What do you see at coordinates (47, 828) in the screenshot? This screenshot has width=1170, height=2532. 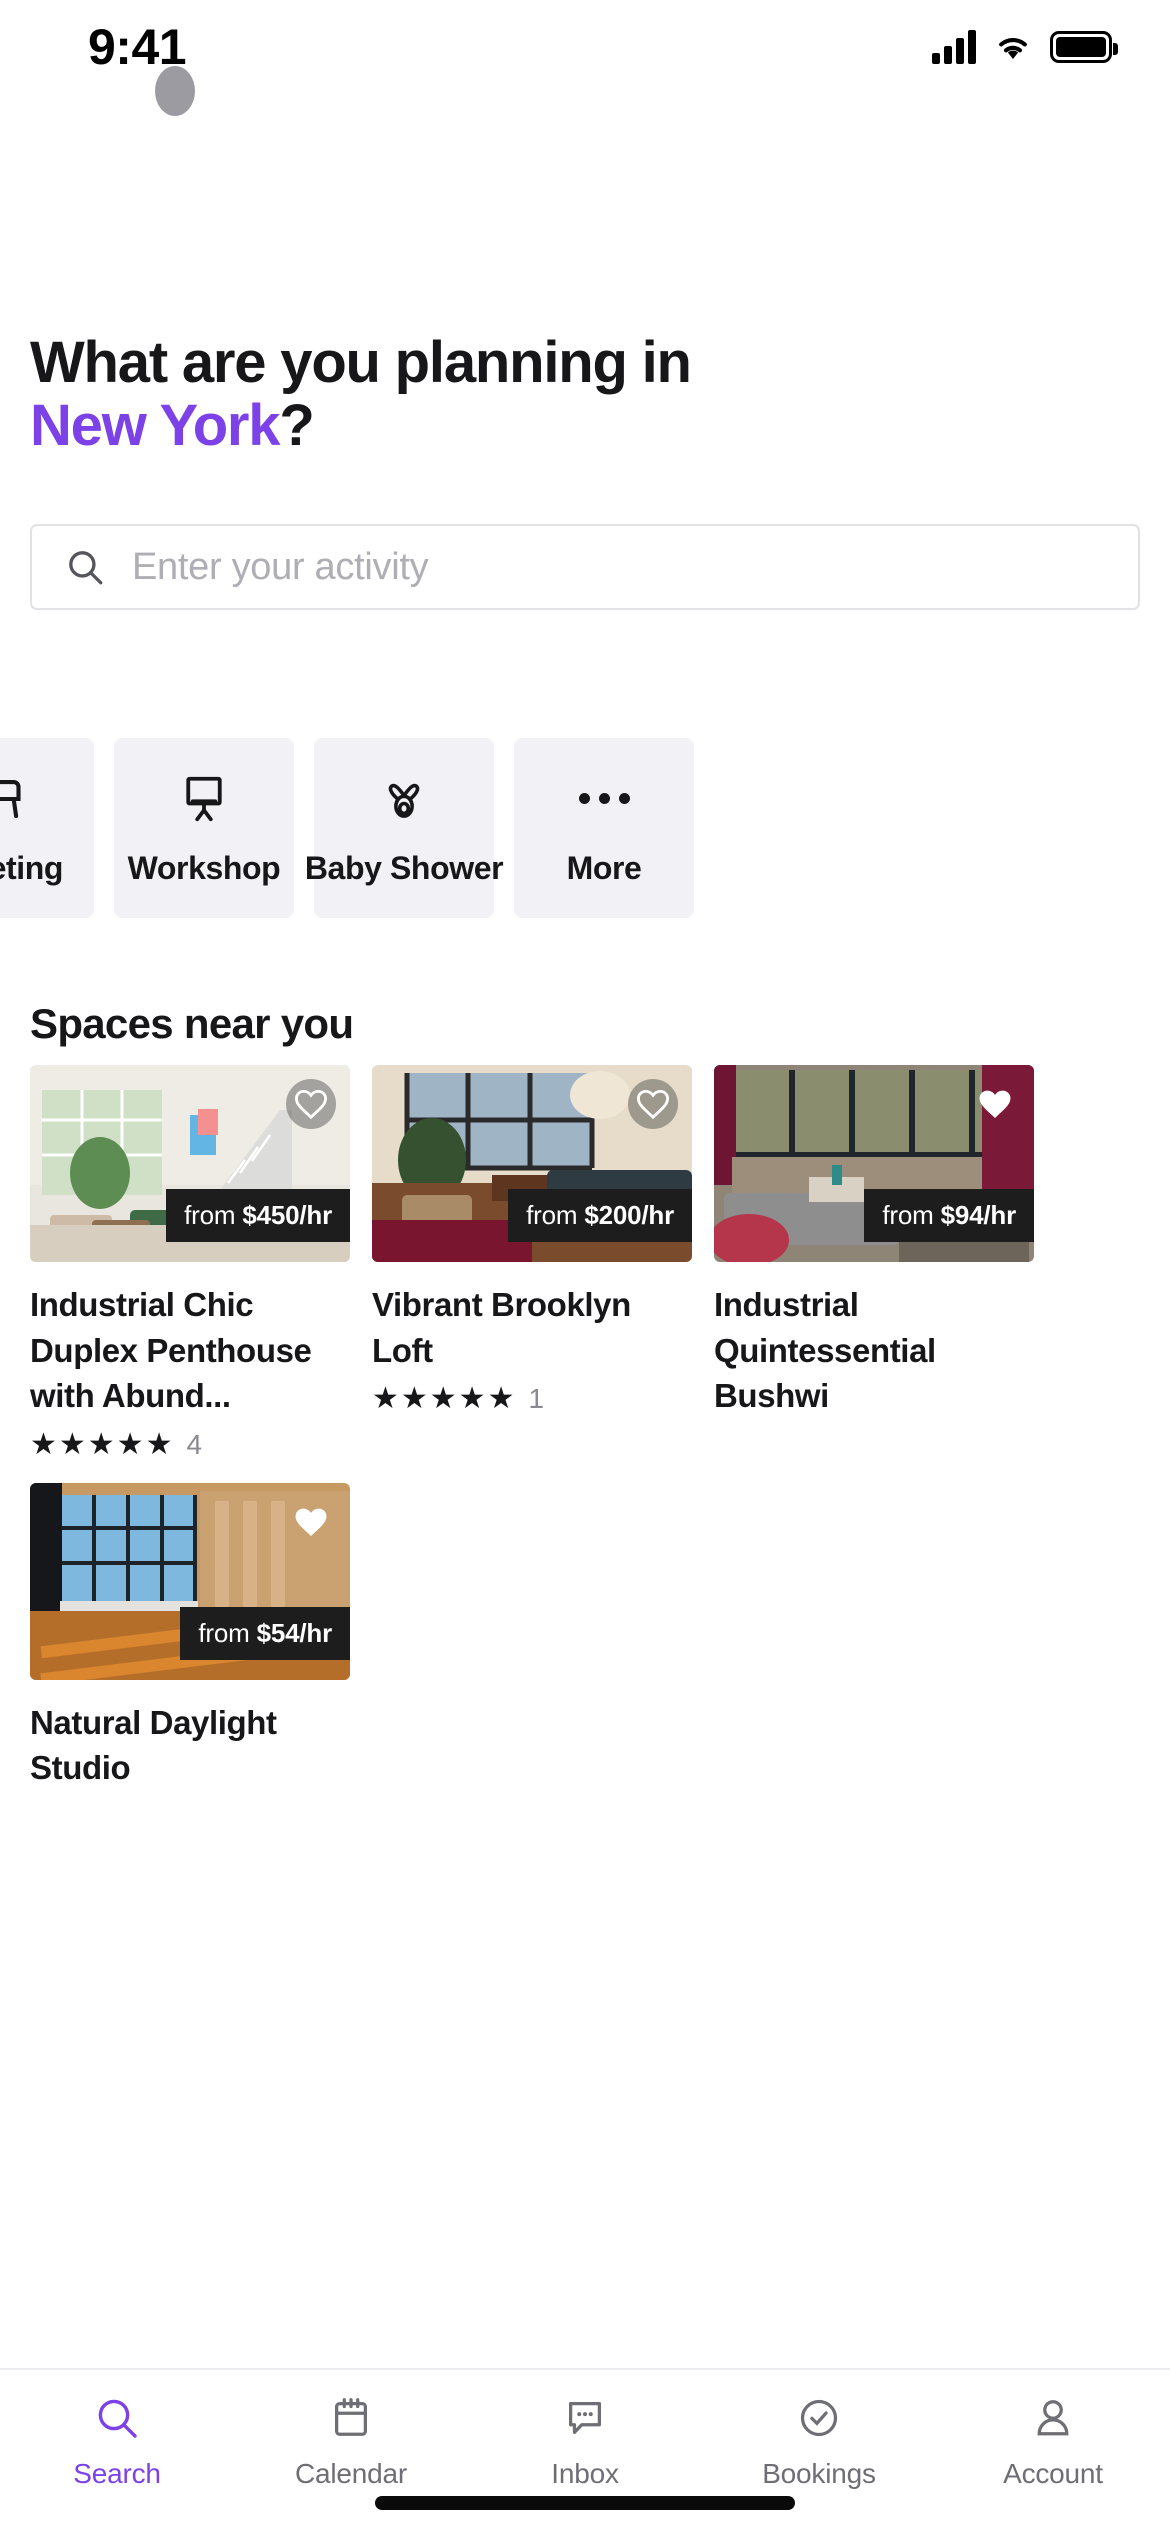 I see `category-chip-meeting: Meeting` at bounding box center [47, 828].